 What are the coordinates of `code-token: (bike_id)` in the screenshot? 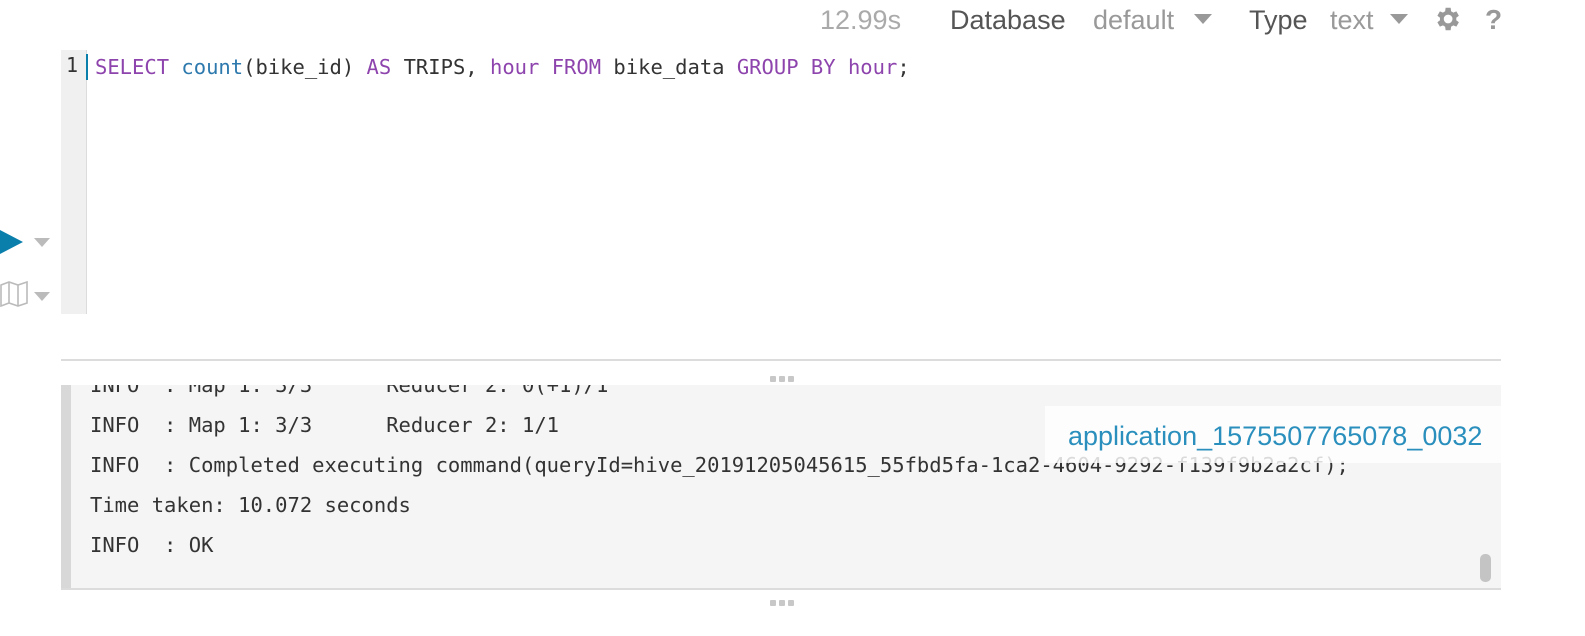 It's located at (305, 67).